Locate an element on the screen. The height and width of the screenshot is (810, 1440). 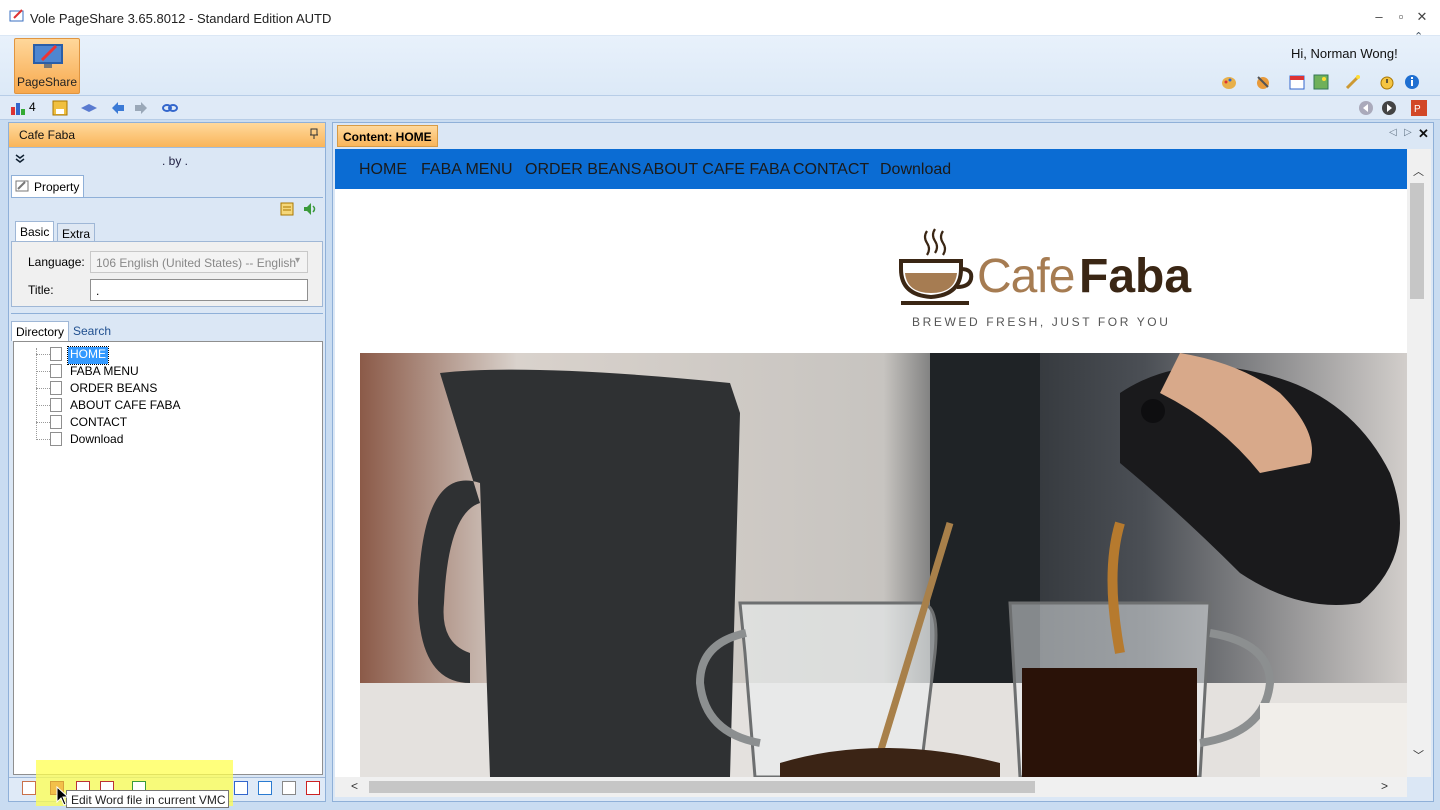
pageshare-label: PageShare is located at coordinates (47, 82).